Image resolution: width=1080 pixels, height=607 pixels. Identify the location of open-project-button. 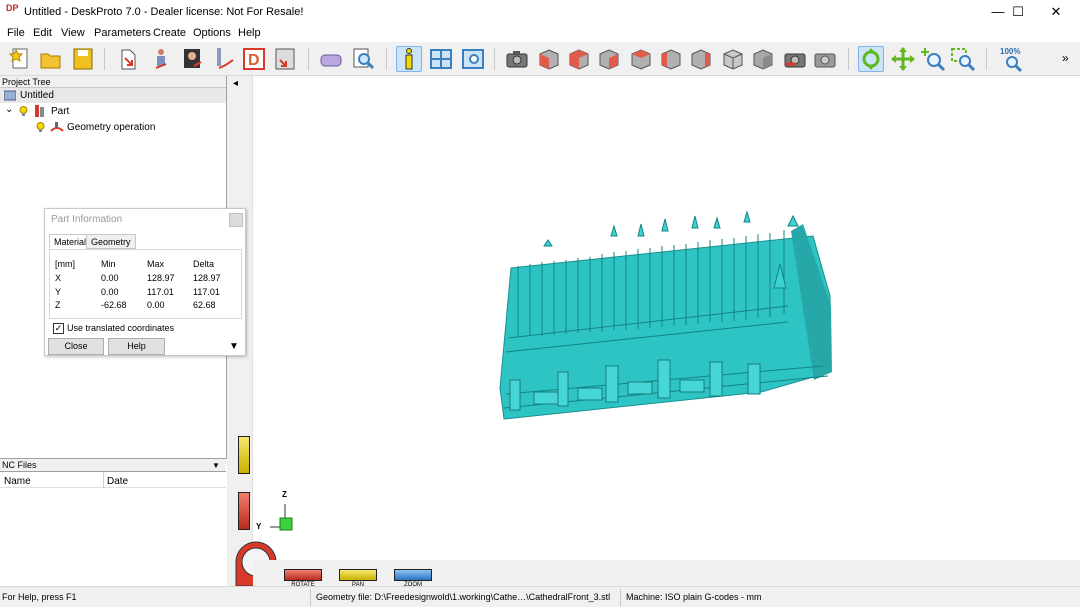
(51, 59).